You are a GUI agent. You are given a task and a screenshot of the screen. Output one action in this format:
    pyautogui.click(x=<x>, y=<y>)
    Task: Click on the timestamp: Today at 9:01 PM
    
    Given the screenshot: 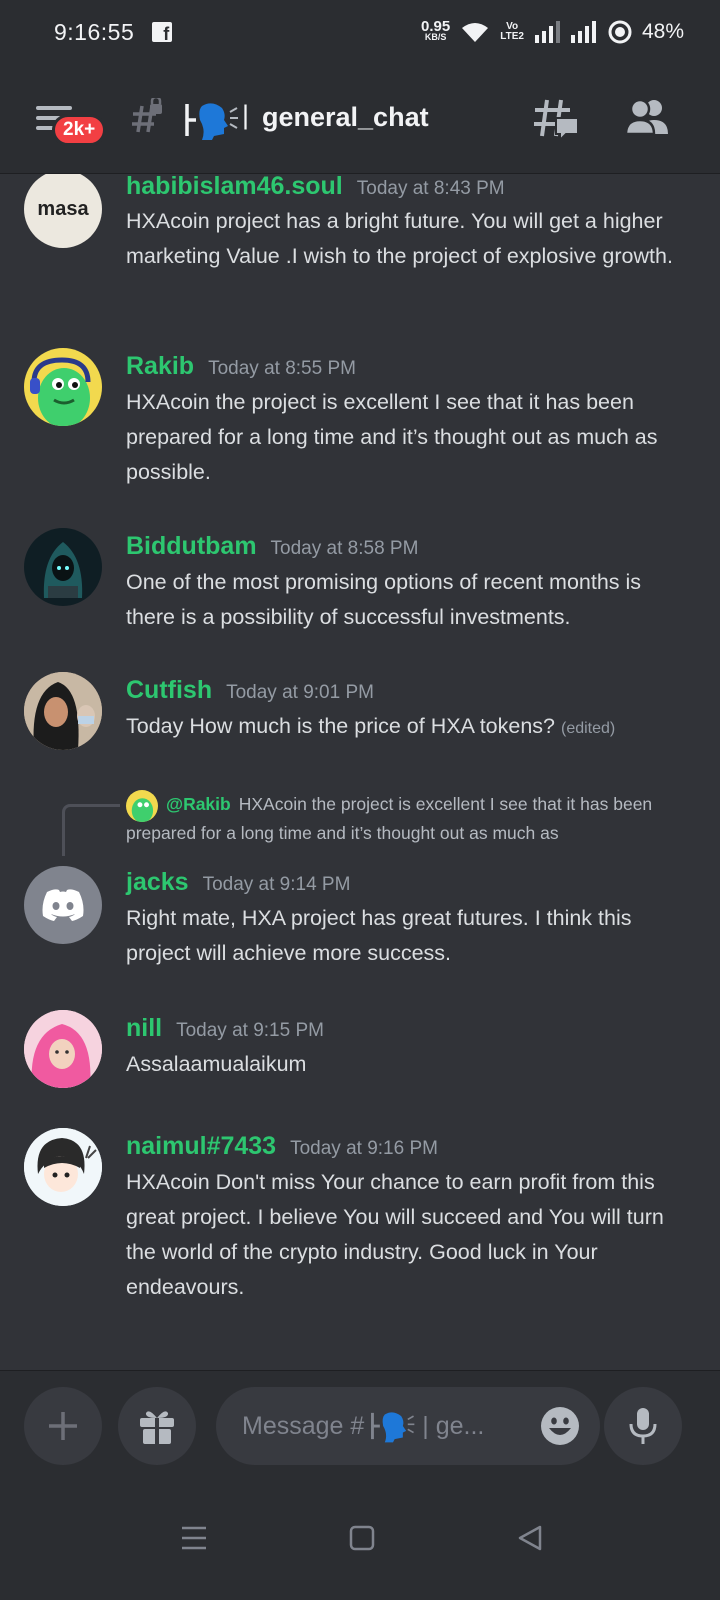 What is the action you would take?
    pyautogui.click(x=300, y=692)
    